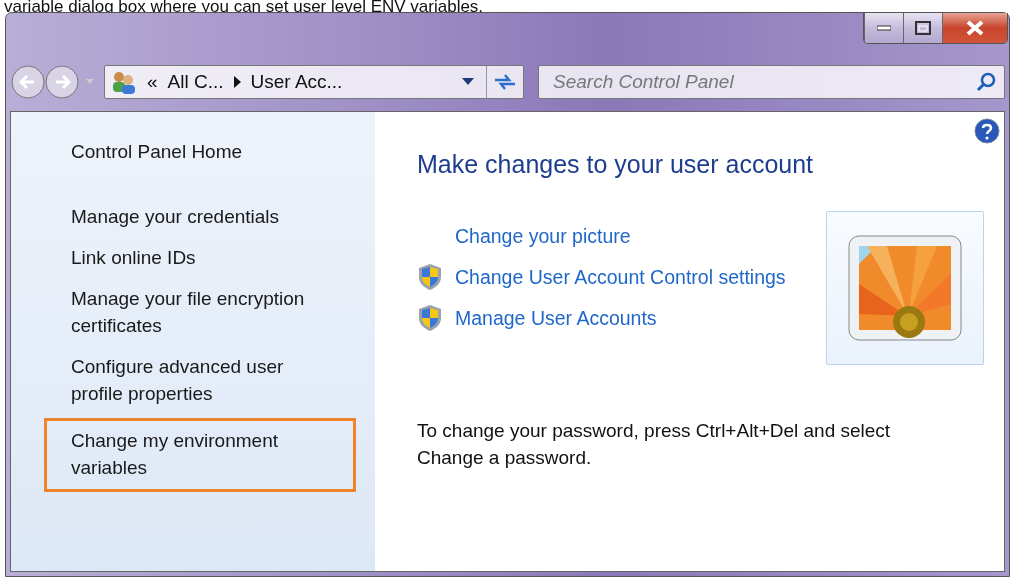  Describe the element at coordinates (986, 82) in the screenshot. I see `search-icon` at that location.